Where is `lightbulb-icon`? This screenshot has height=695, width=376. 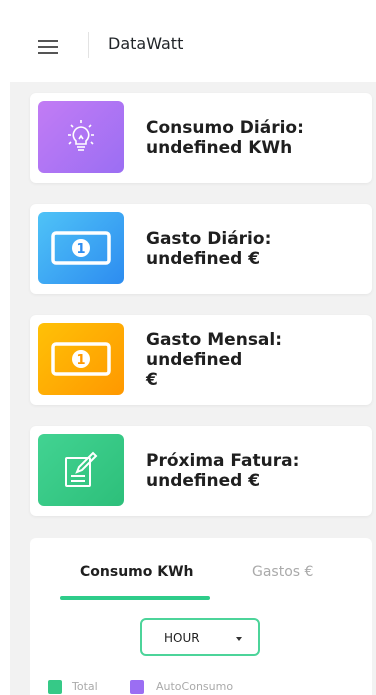 lightbulb-icon is located at coordinates (81, 135).